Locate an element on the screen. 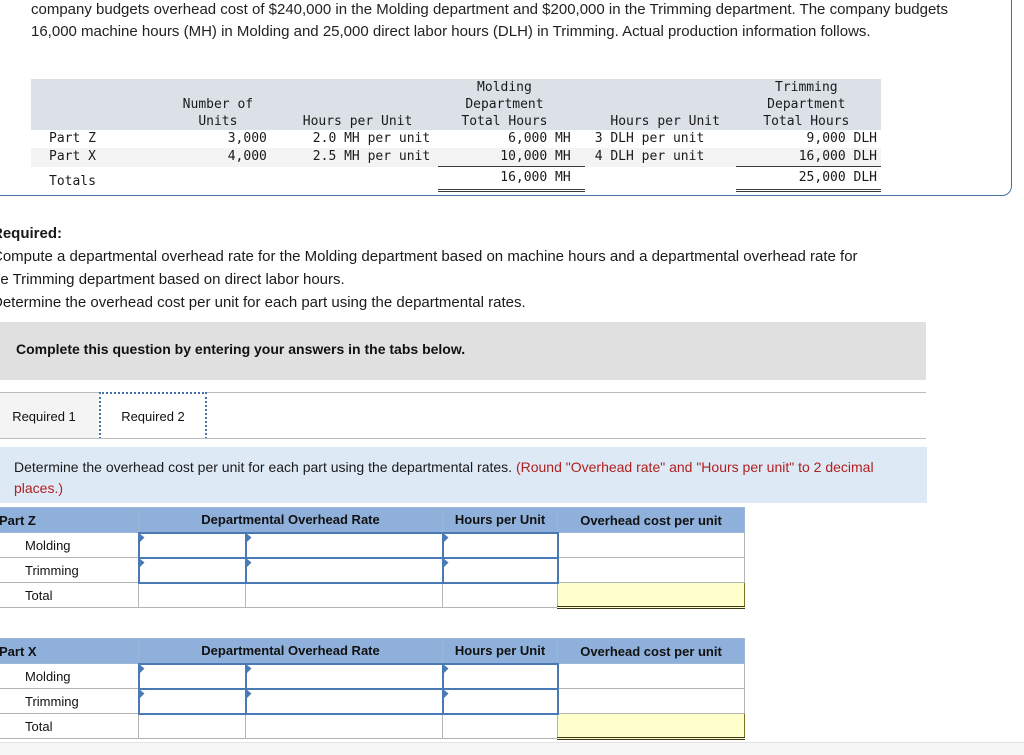  tab-required-1: Required 1 is located at coordinates (50, 415).